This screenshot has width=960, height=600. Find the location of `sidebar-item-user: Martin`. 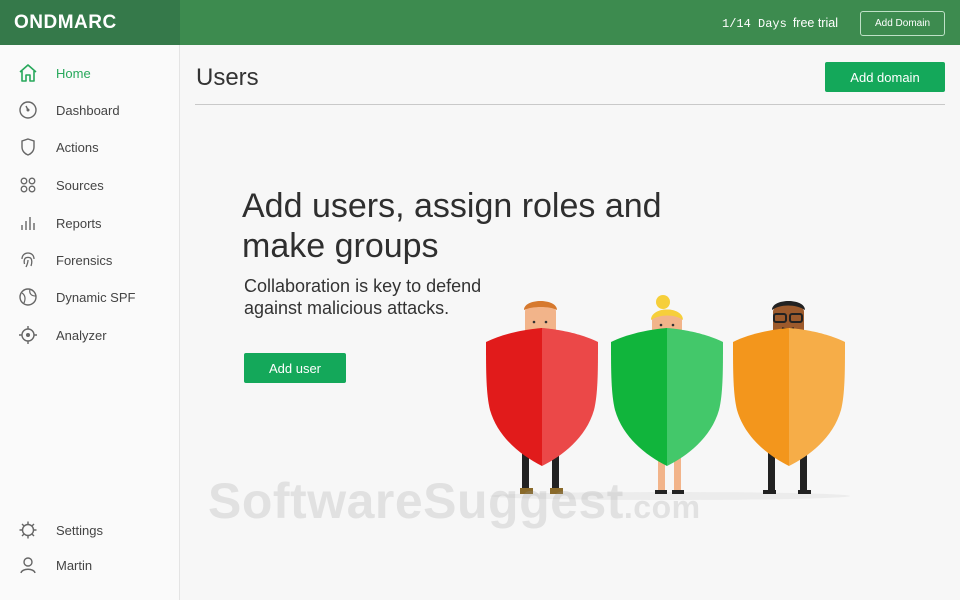

sidebar-item-user: Martin is located at coordinates (90, 565).